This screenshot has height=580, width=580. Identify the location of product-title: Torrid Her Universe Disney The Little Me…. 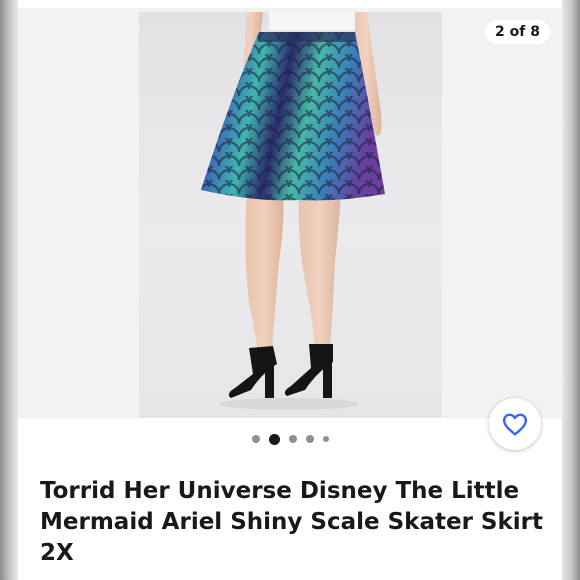
(292, 522).